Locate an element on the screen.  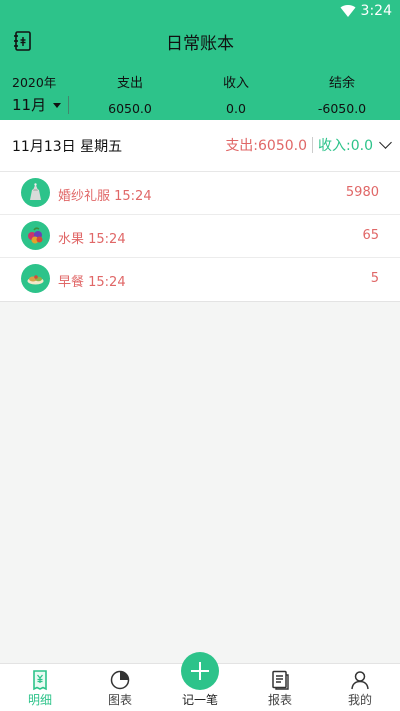
month-selector: 11月 is located at coordinates (37, 104).